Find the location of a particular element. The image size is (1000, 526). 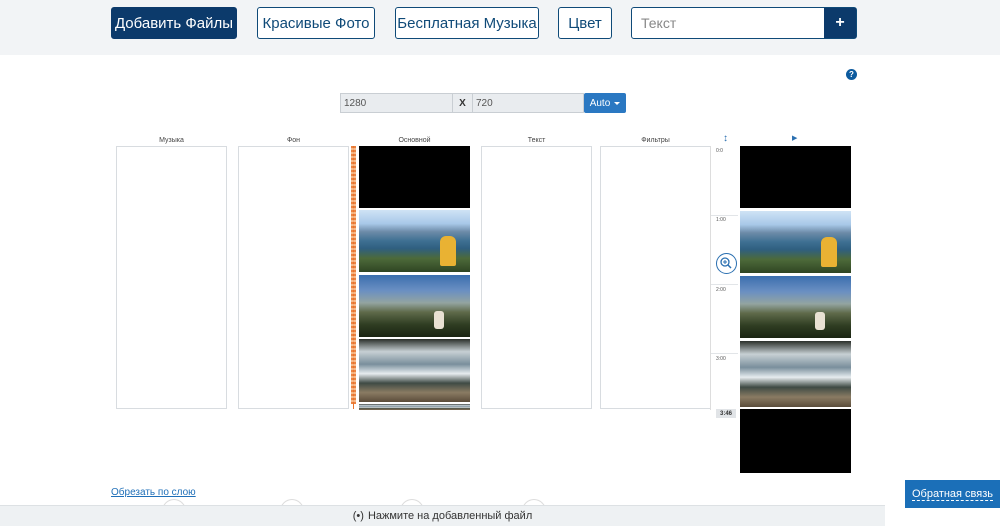

filters-column-title: Фильтры is located at coordinates (655, 140).